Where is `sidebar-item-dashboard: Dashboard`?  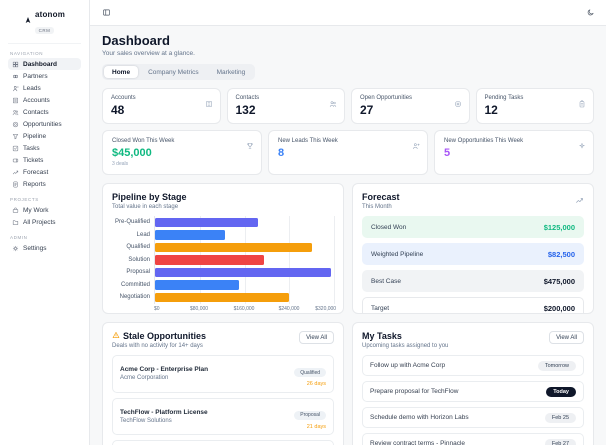 sidebar-item-dashboard: Dashboard is located at coordinates (44, 64).